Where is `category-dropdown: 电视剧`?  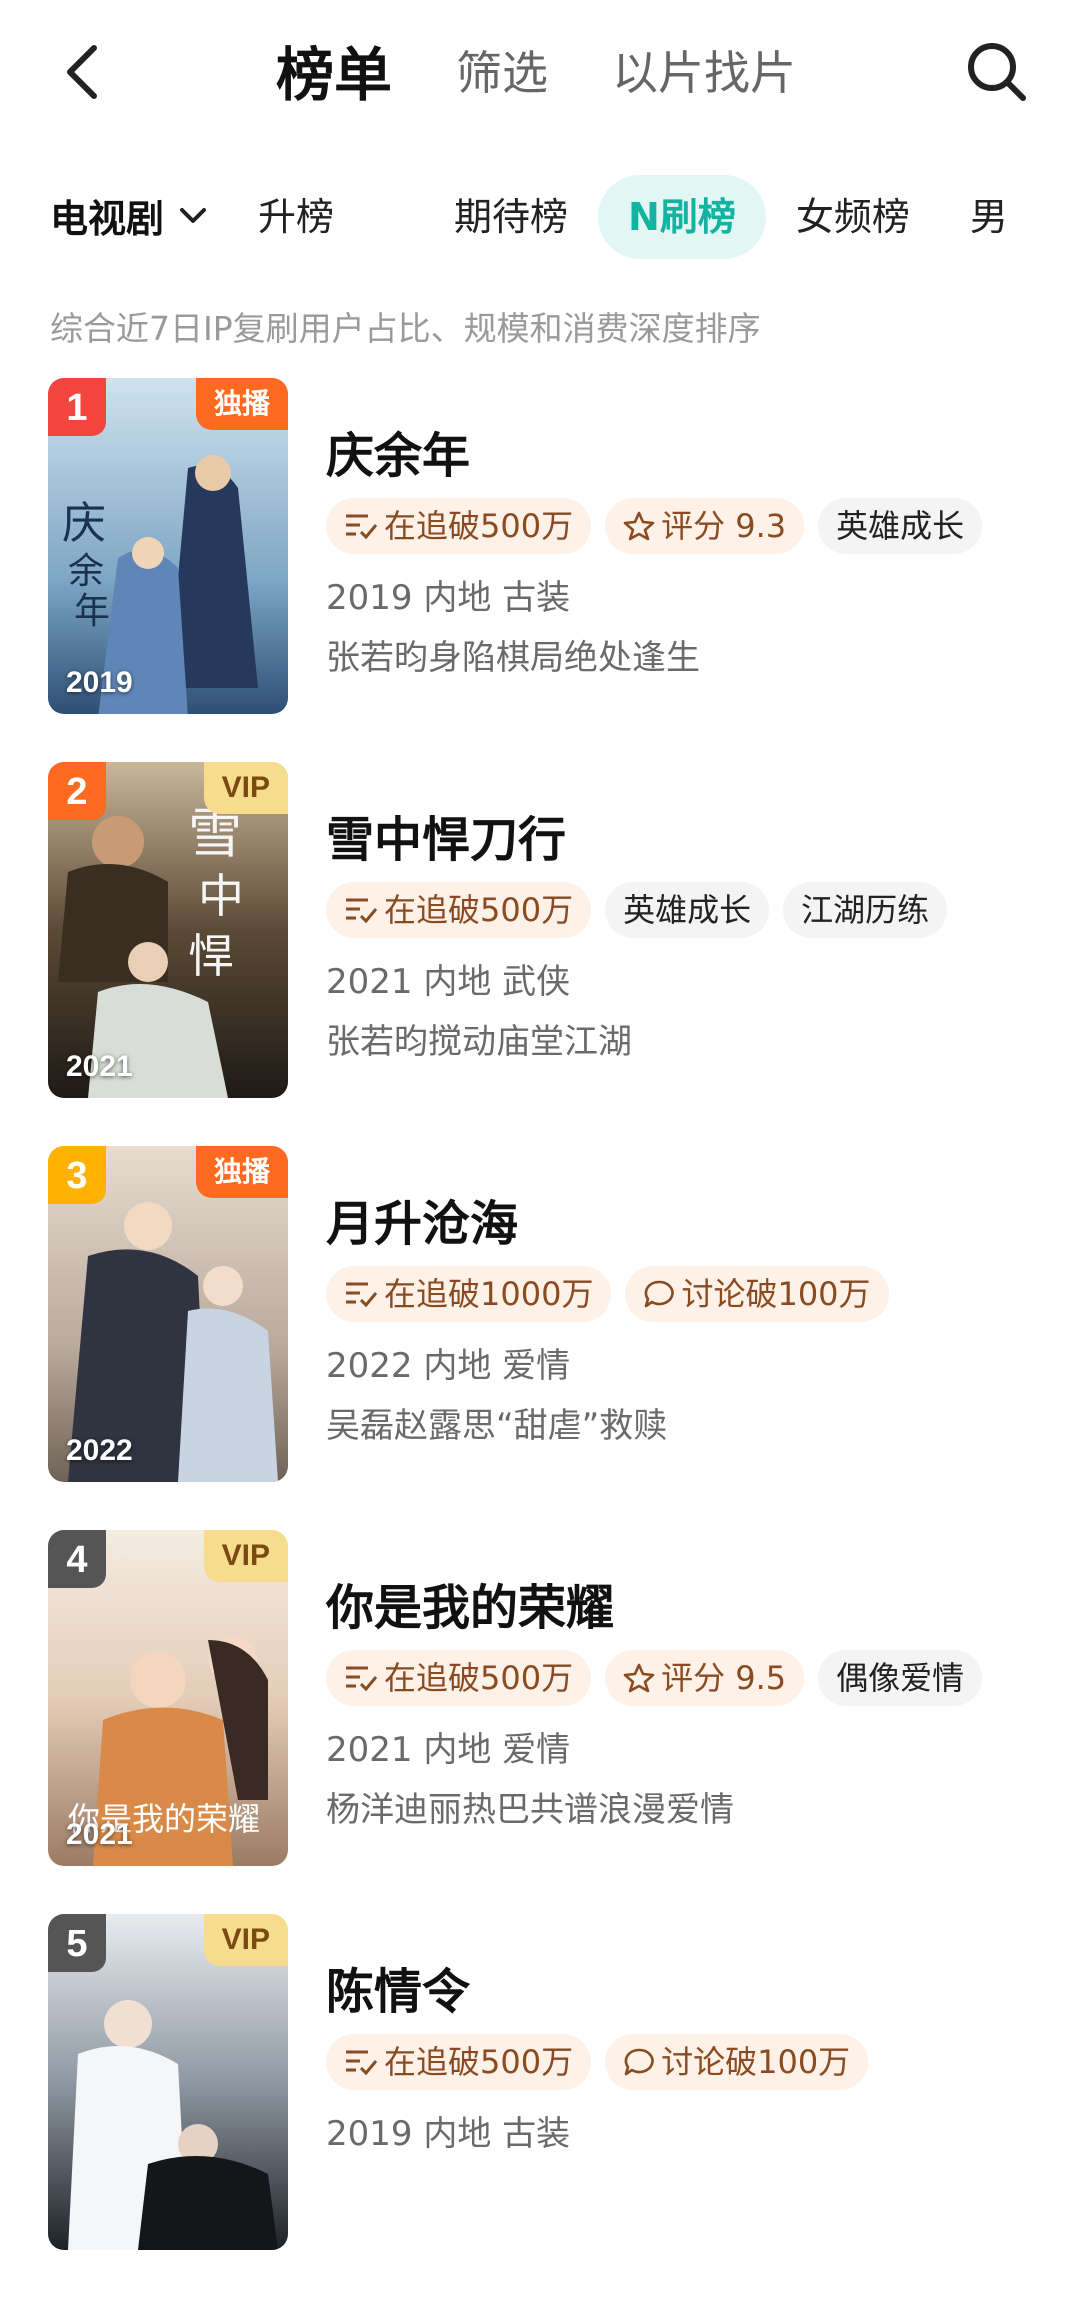
category-dropdown: 电视剧 is located at coordinates (129, 215).